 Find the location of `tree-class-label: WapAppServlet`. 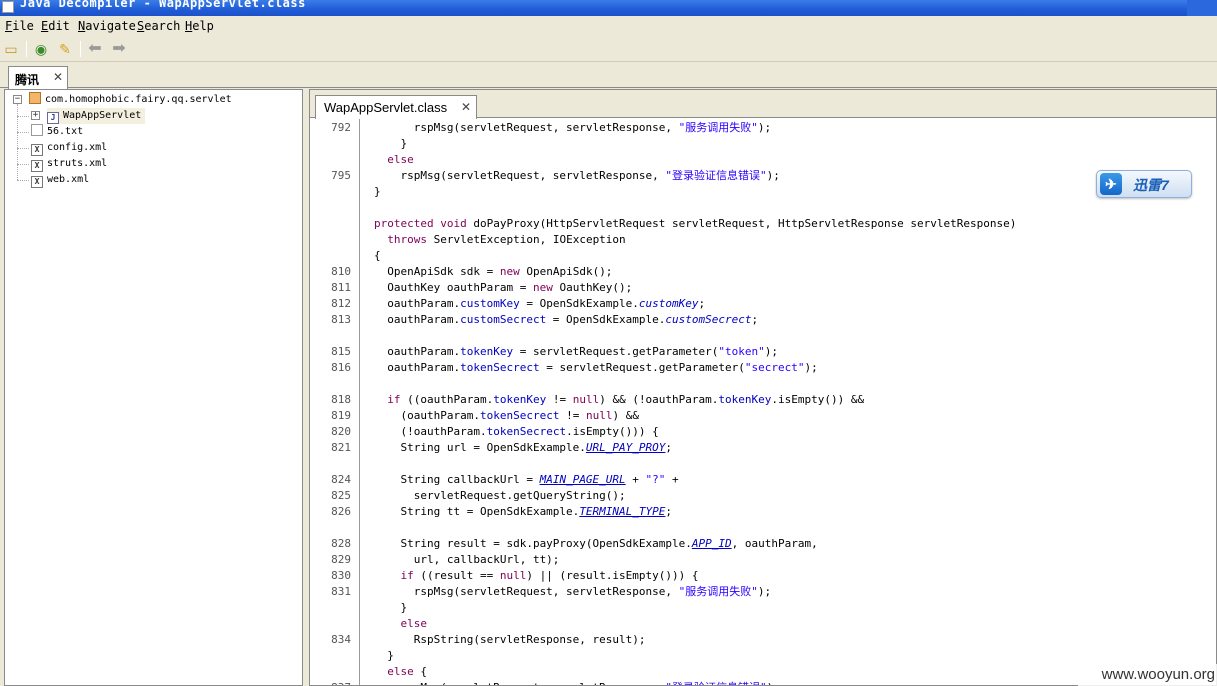

tree-class-label: WapAppServlet is located at coordinates (102, 115).